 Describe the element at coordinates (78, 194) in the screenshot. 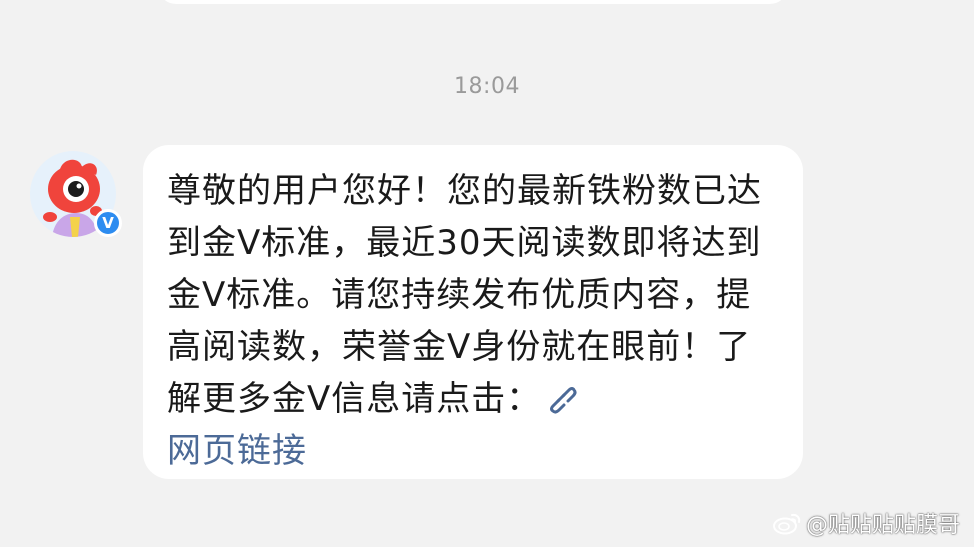

I see `sender-avatar: V` at that location.